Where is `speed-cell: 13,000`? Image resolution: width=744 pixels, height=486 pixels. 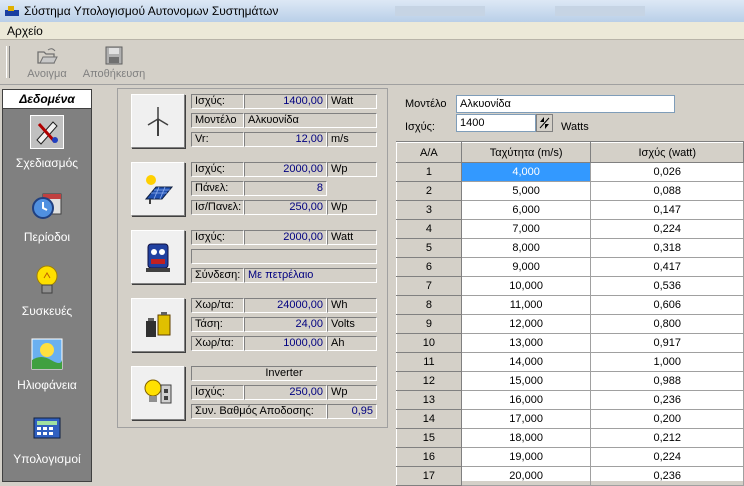 speed-cell: 13,000 is located at coordinates (526, 343).